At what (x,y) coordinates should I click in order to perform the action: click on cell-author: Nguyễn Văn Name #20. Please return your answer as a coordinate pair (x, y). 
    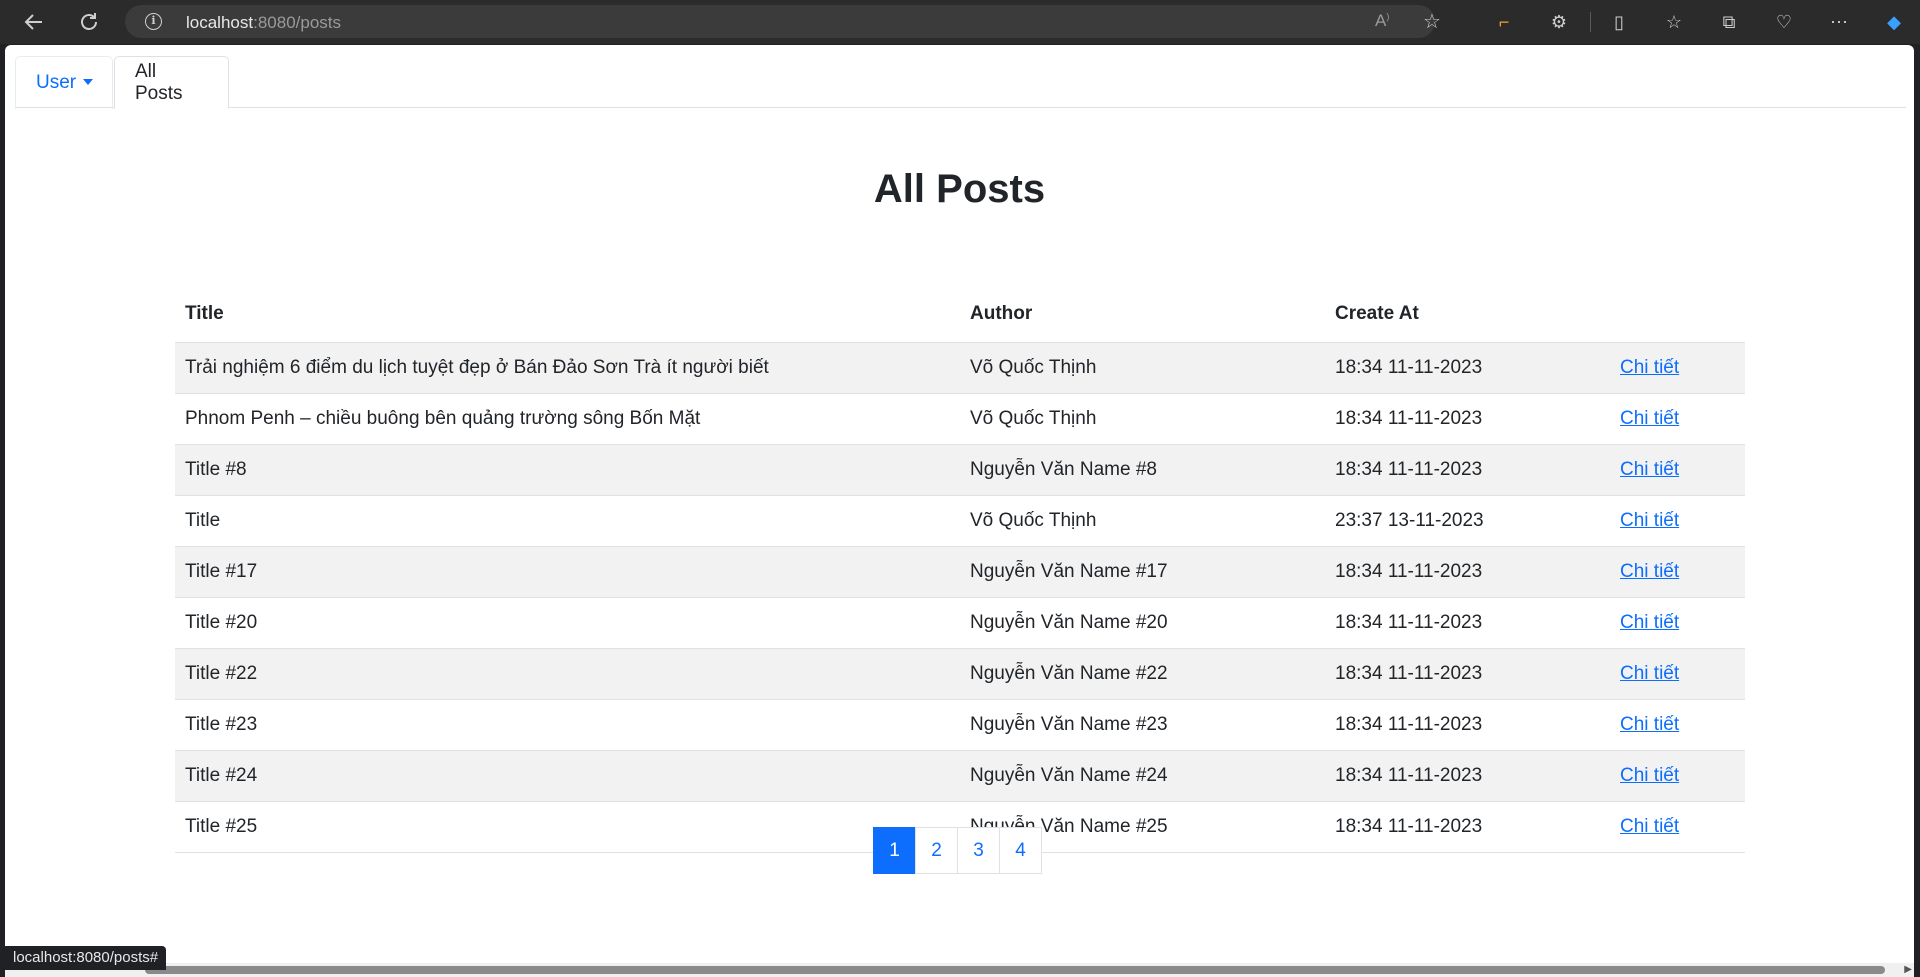
    Looking at the image, I should click on (1142, 623).